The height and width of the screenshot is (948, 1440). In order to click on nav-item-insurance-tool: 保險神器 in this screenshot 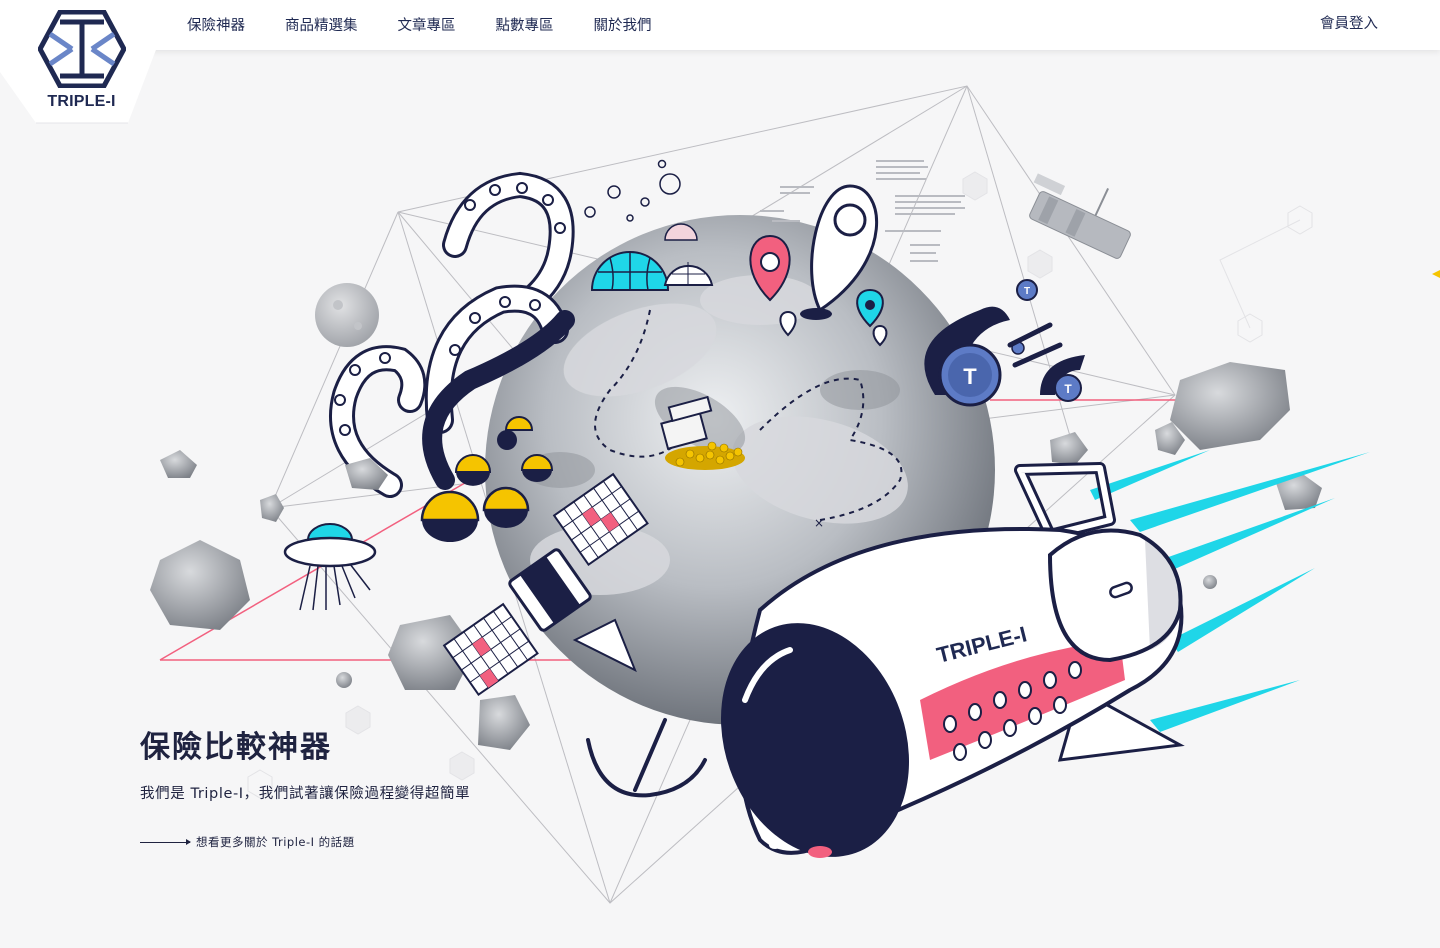, I will do `click(216, 24)`.